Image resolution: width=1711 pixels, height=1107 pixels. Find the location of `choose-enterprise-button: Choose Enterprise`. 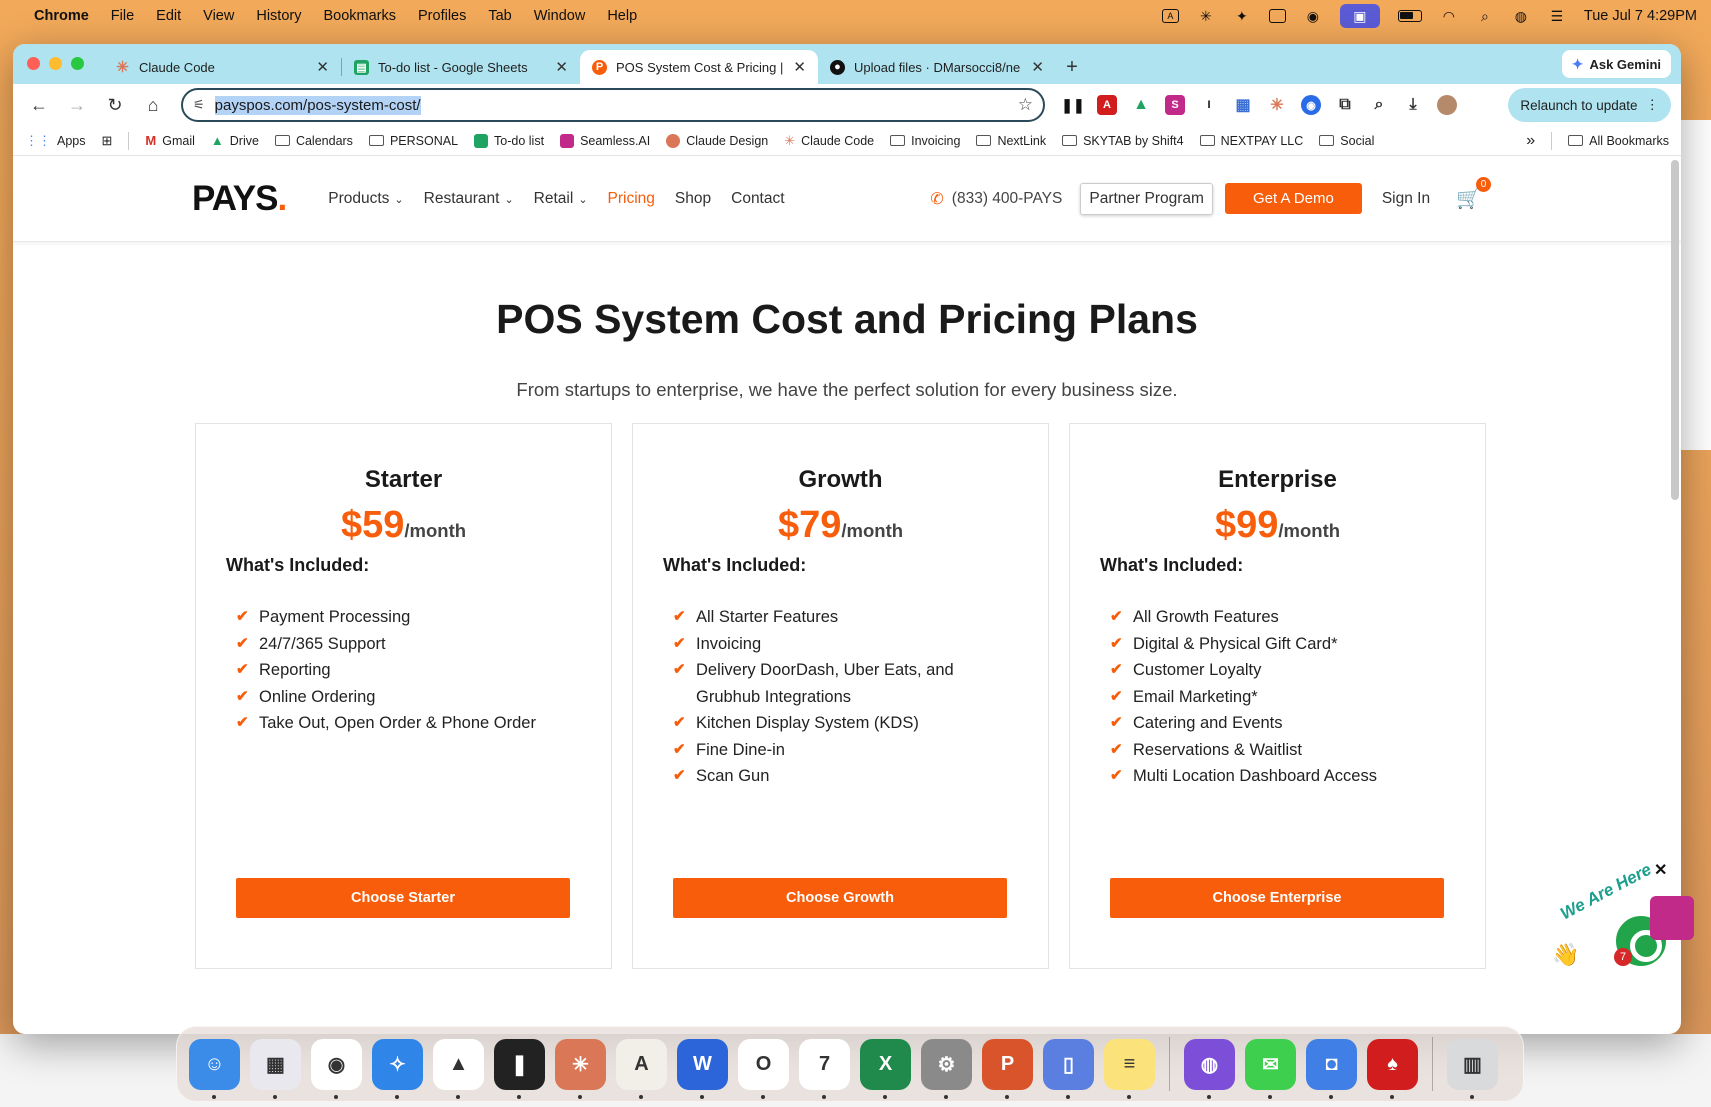

choose-enterprise-button: Choose Enterprise is located at coordinates (1277, 898).